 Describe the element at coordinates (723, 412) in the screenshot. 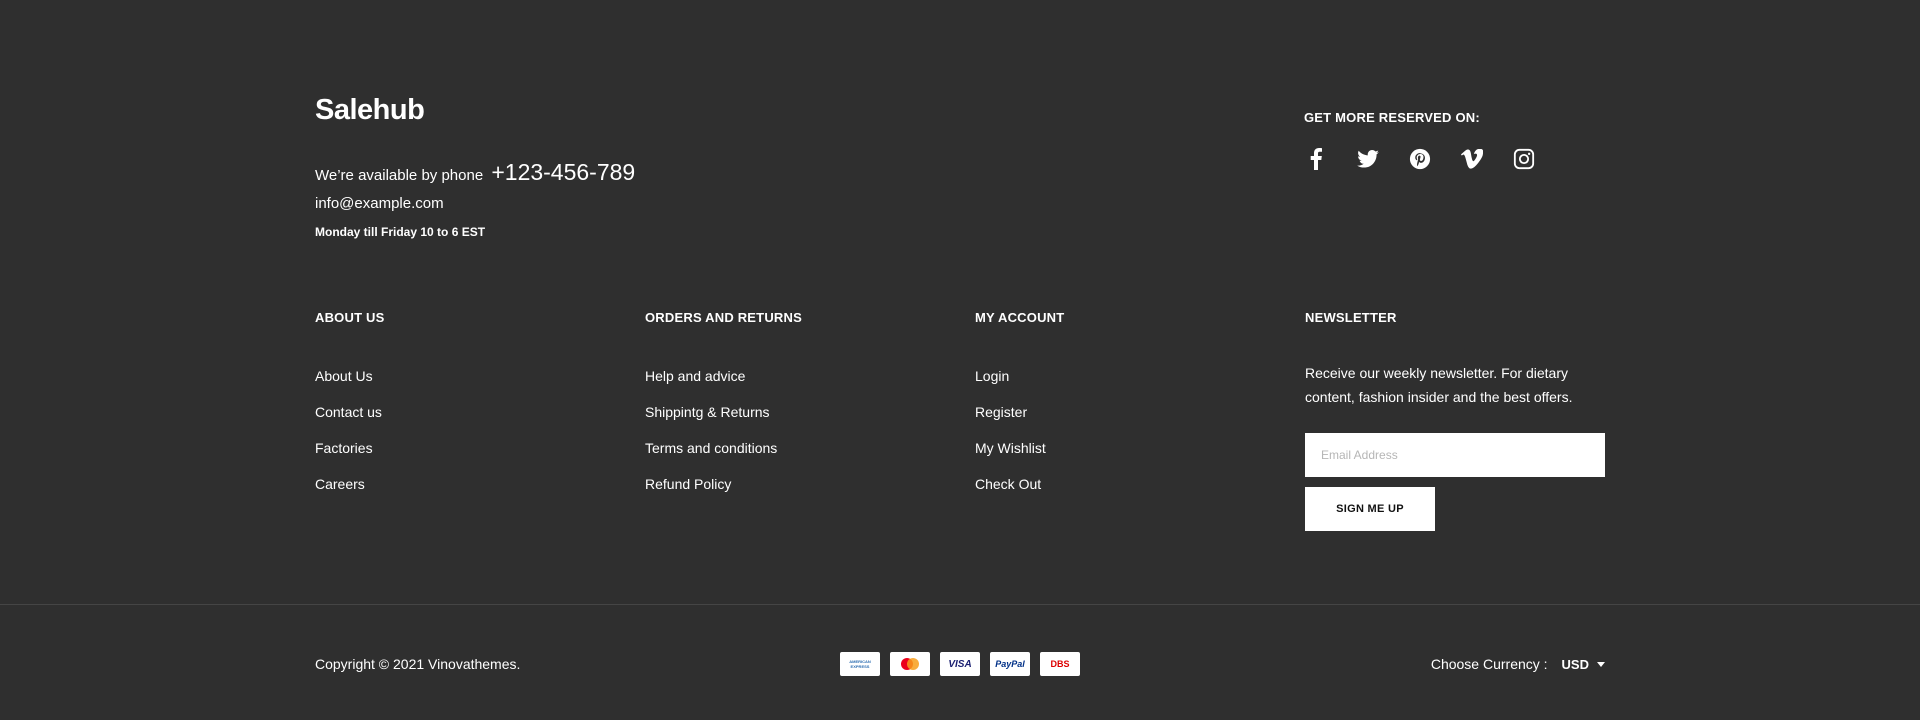

I see `orders-link-shipping: Shippintg & Returns` at that location.